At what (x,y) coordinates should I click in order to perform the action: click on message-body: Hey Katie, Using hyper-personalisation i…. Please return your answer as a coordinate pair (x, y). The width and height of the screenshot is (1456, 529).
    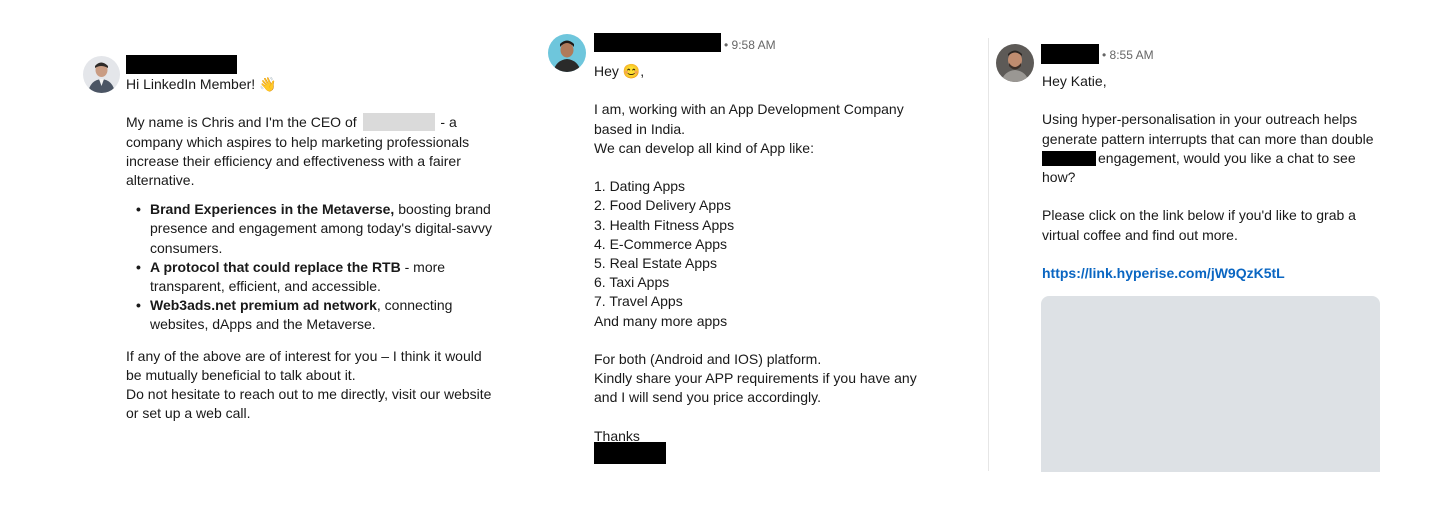
    Looking at the image, I should click on (1214, 177).